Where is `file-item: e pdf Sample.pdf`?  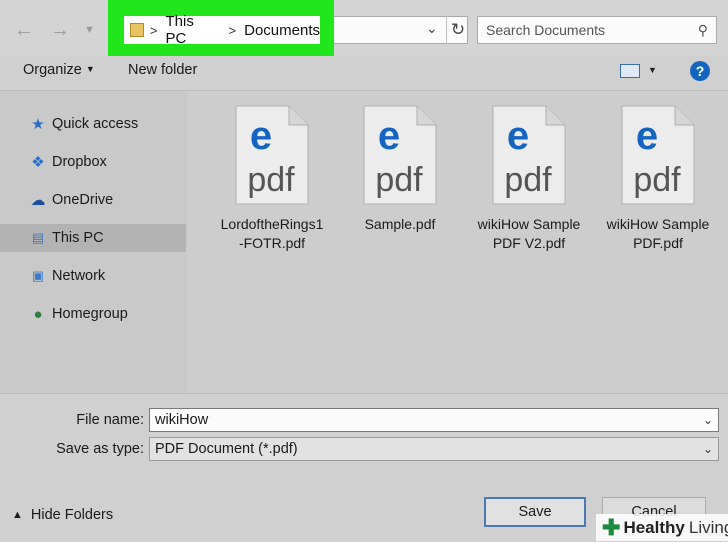 file-item: e pdf Sample.pdf is located at coordinates (400, 169).